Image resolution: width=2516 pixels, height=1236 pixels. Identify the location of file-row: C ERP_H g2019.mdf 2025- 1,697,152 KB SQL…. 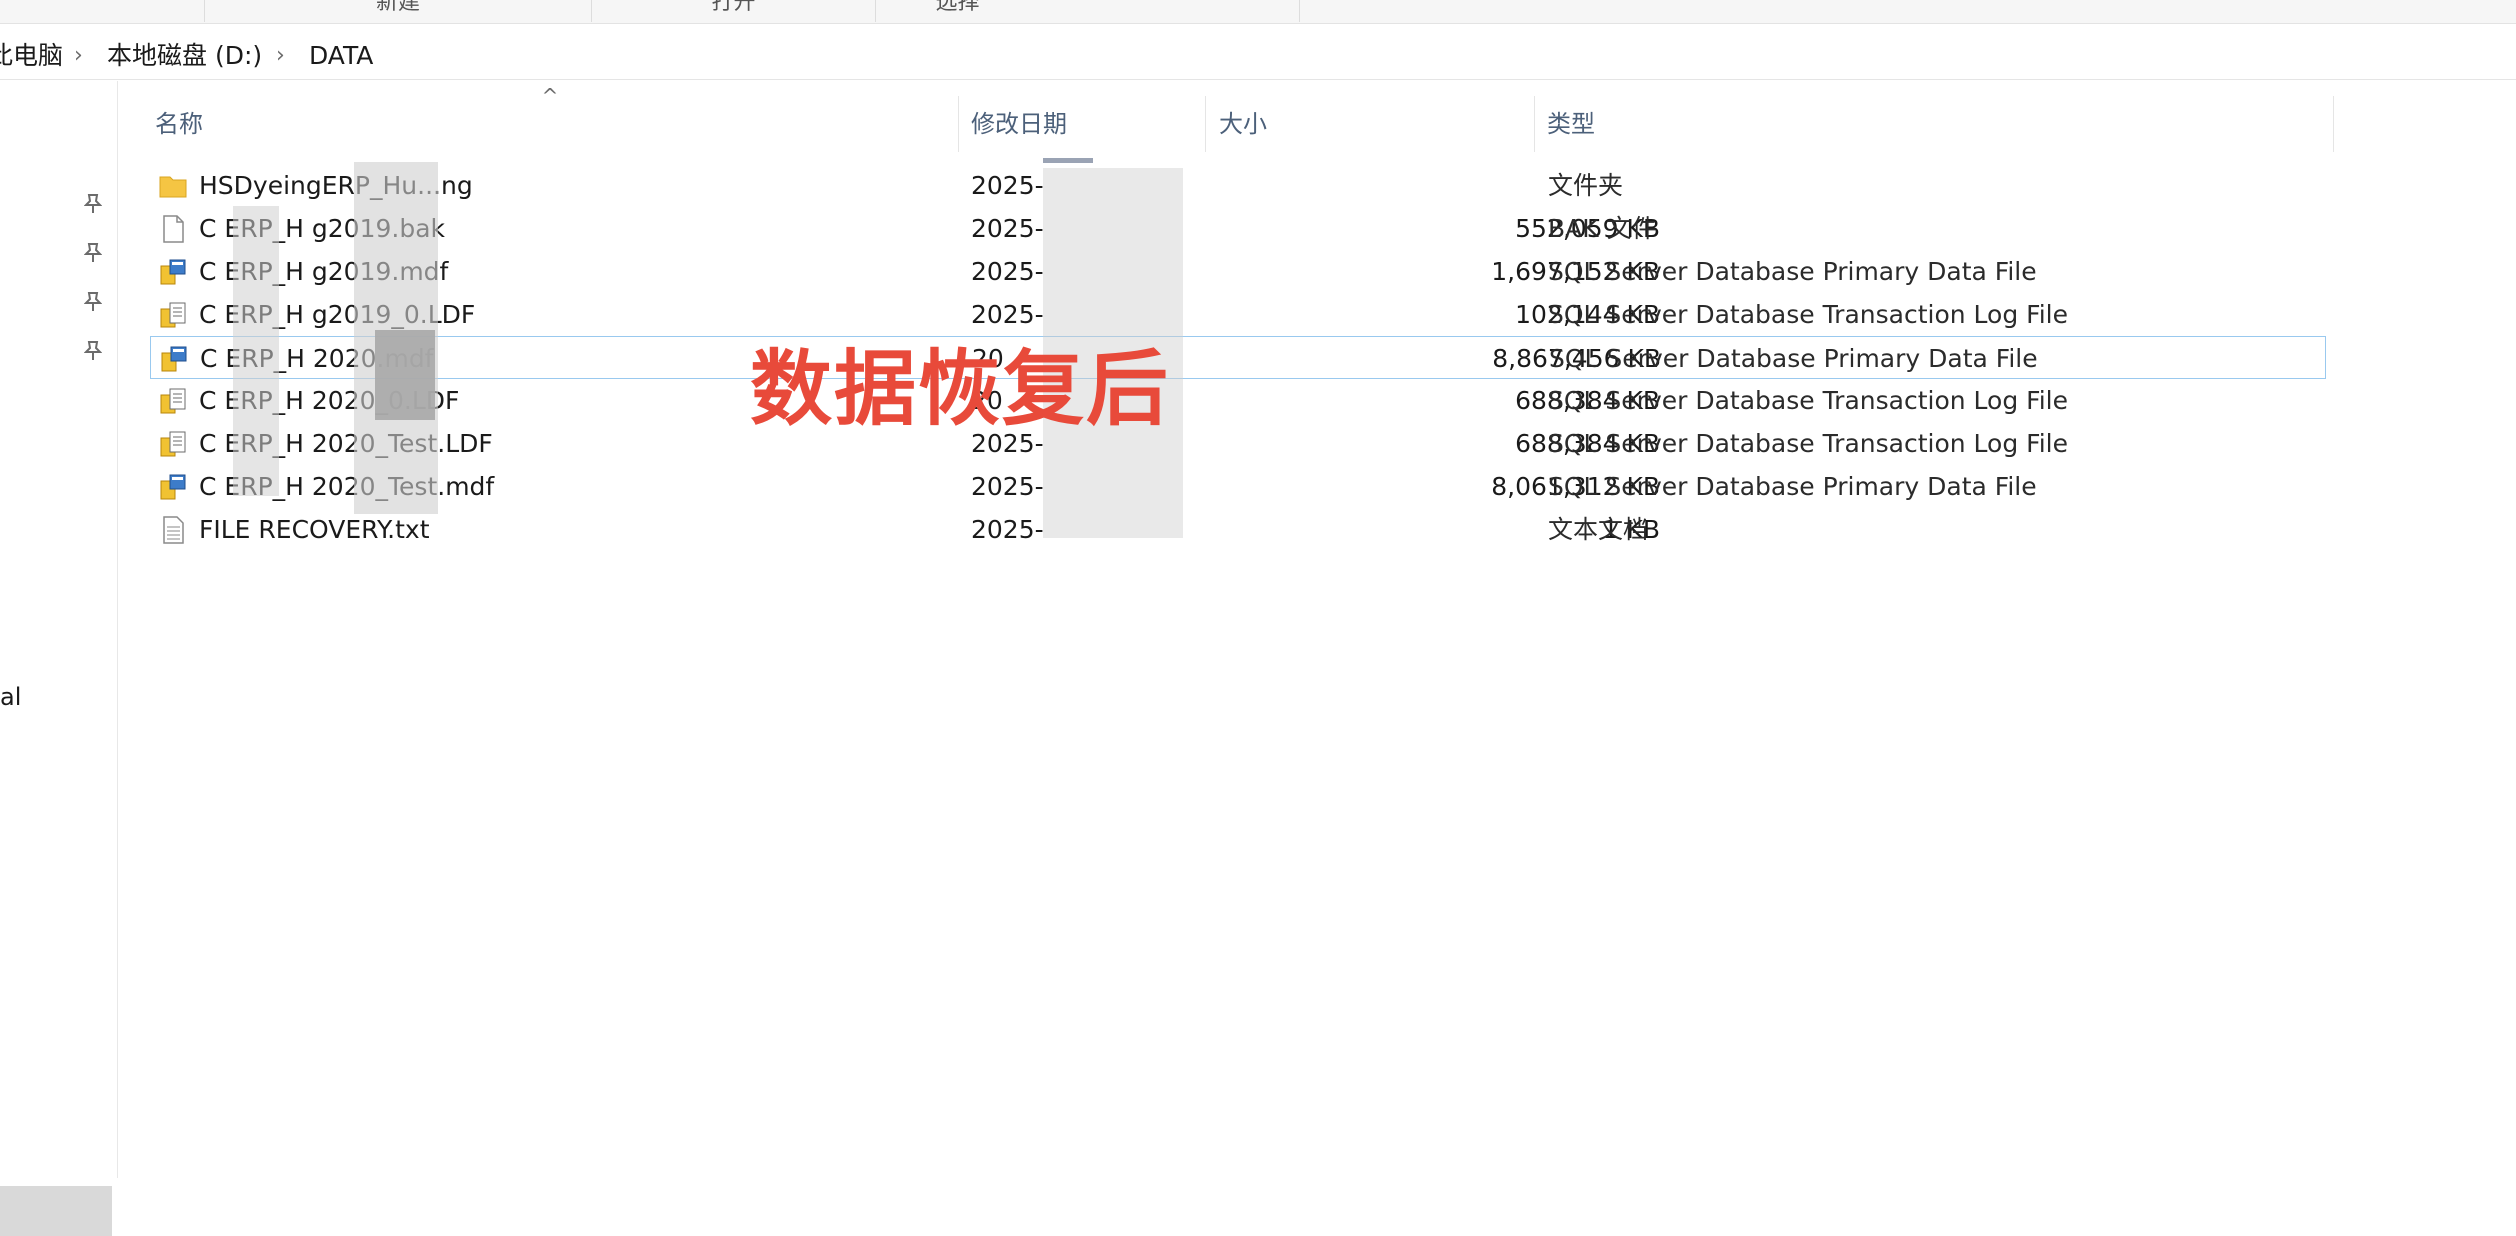
(1240, 271).